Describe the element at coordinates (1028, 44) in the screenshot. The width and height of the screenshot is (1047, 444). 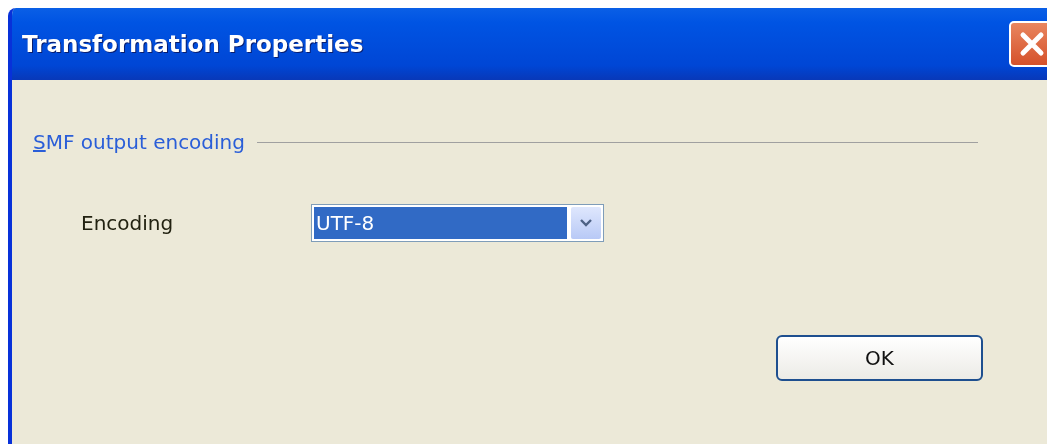
I see `close-button` at that location.